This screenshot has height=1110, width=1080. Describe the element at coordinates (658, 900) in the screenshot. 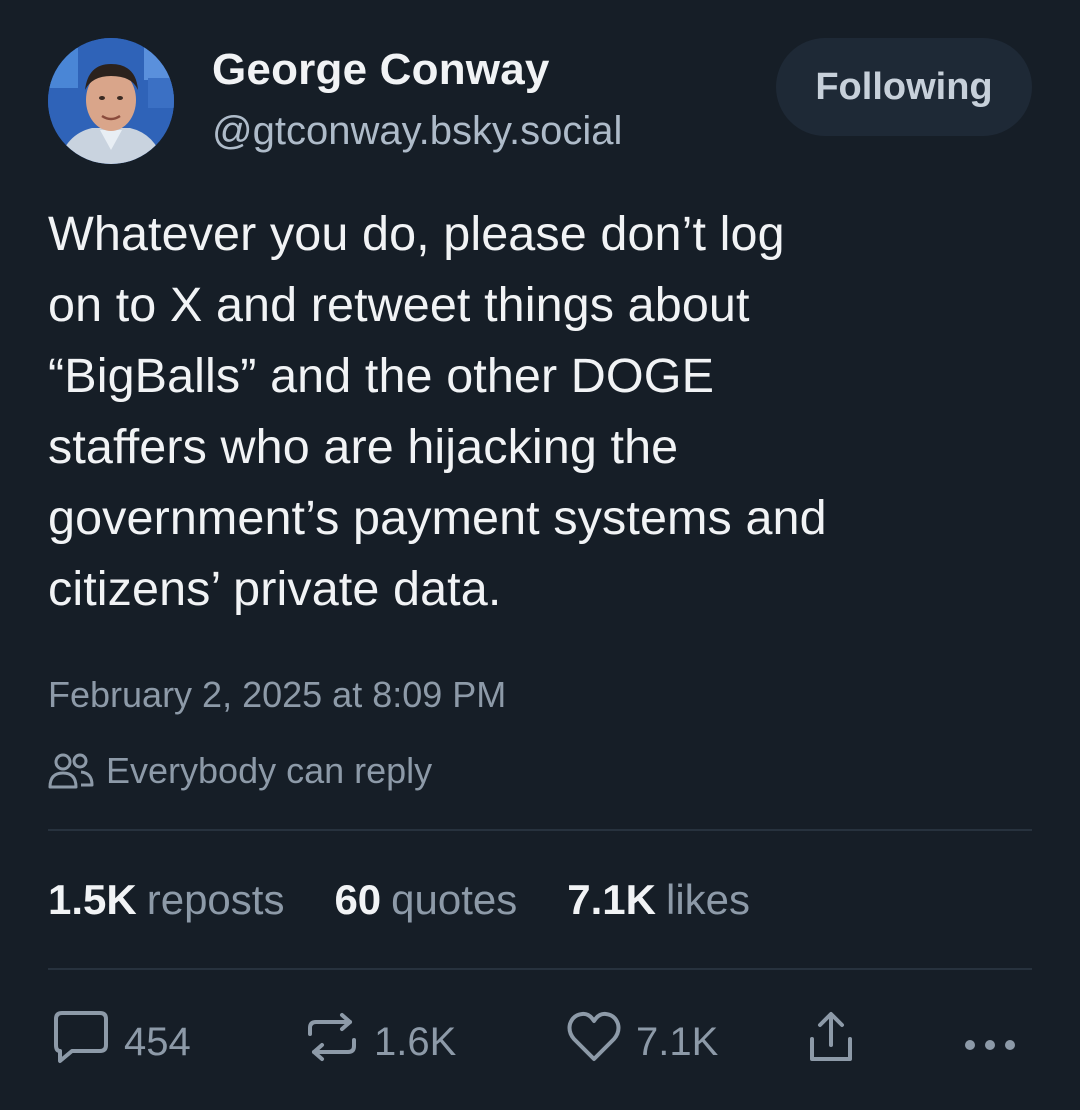

I see `likes-stat: 7.1K likes` at that location.